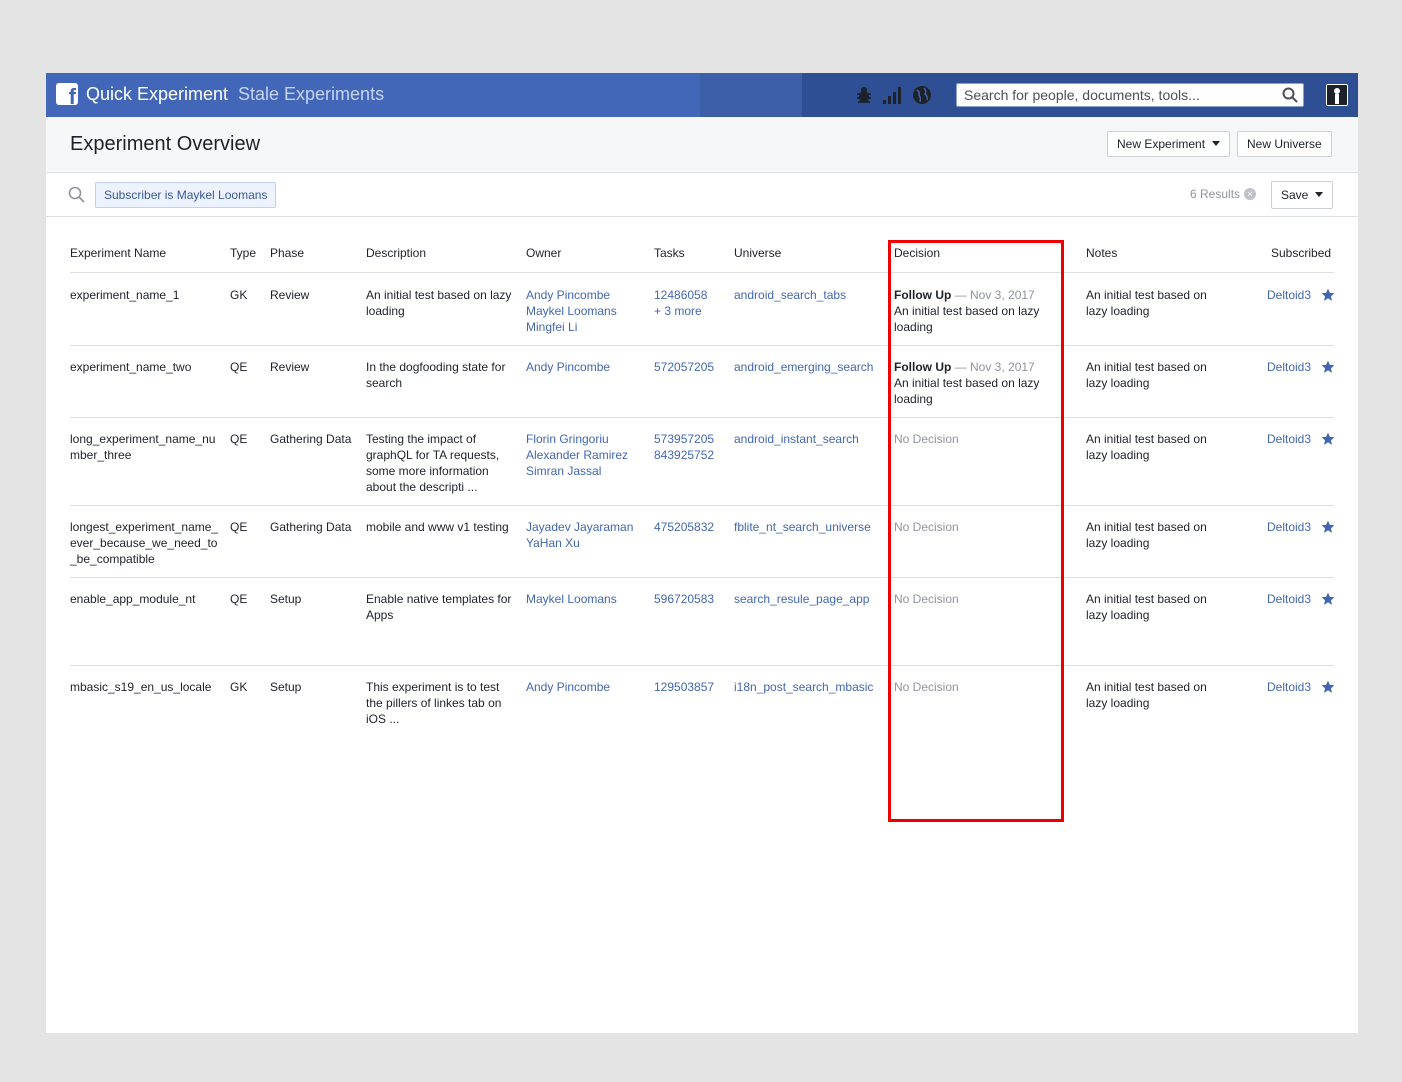 This screenshot has height=1082, width=1402. I want to click on column-header-type: Type, so click(243, 253).